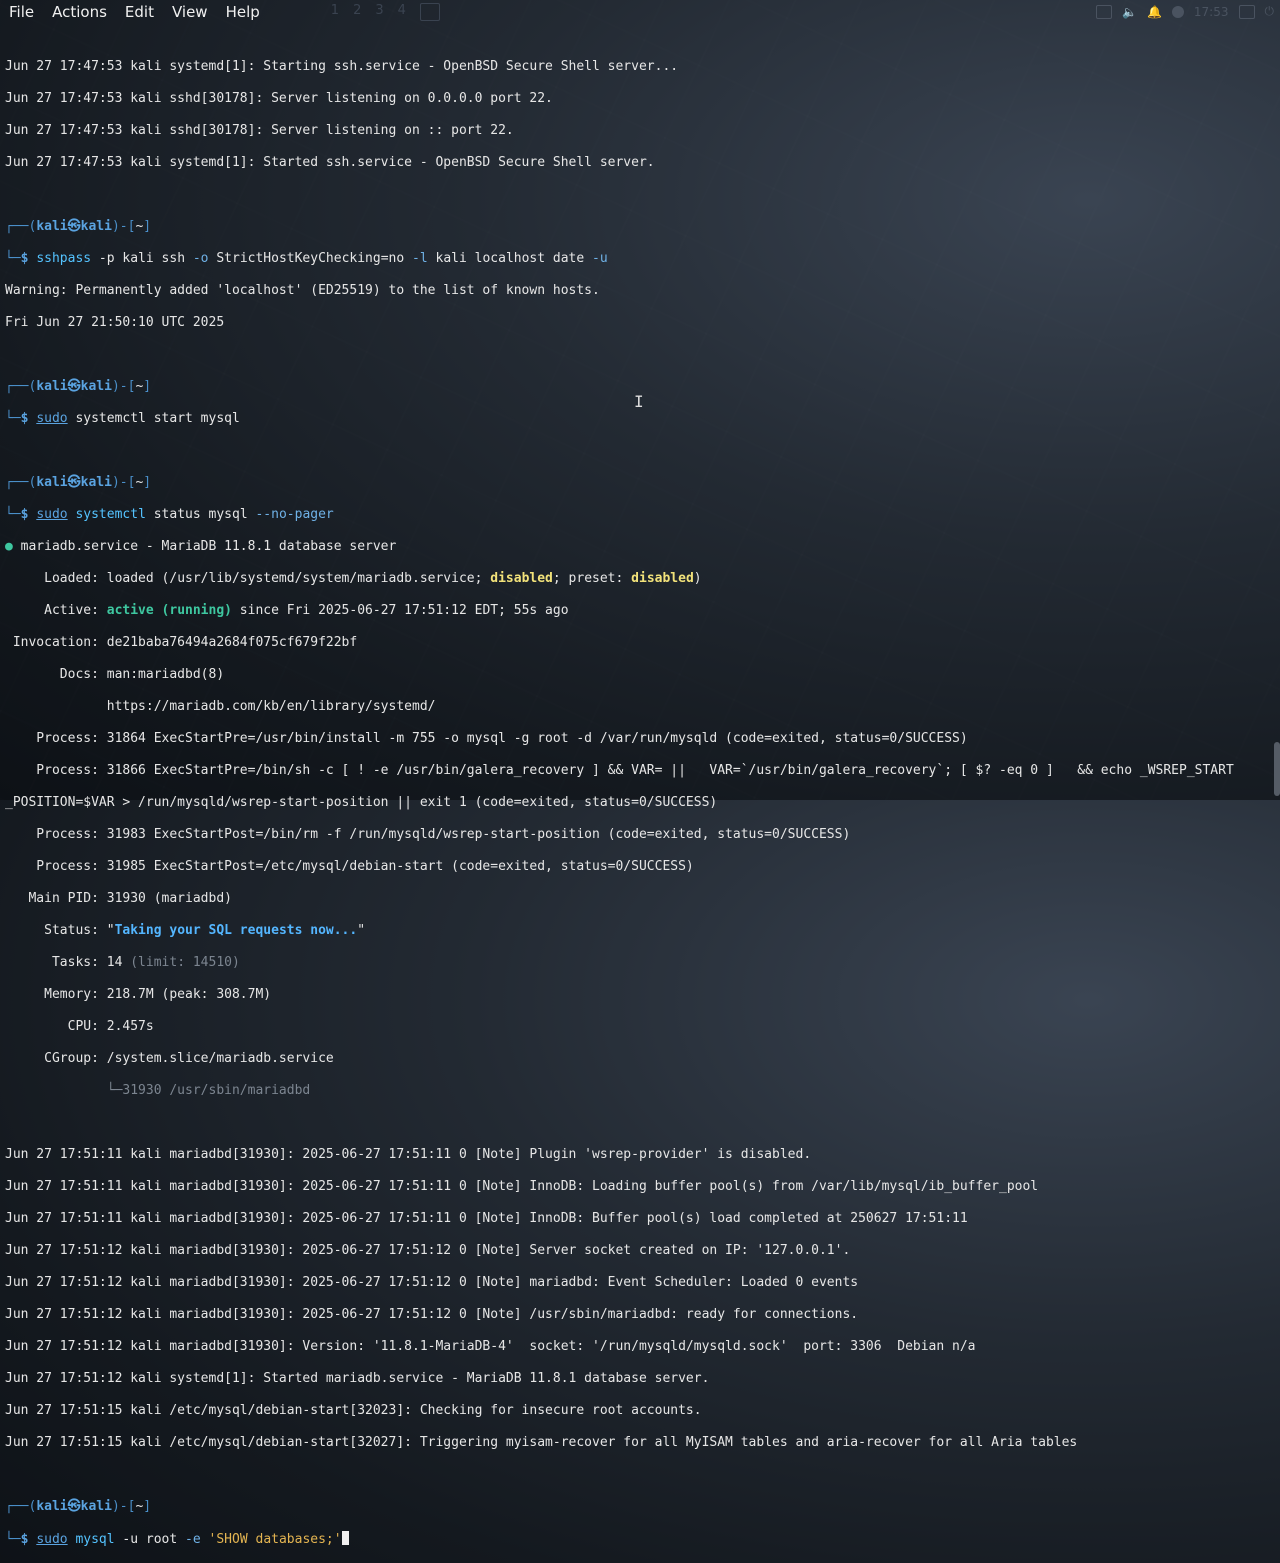 The width and height of the screenshot is (1280, 1563). I want to click on status-cgroup-child: └─31930 /usr/sbin/mariadbd, so click(158, 1090).